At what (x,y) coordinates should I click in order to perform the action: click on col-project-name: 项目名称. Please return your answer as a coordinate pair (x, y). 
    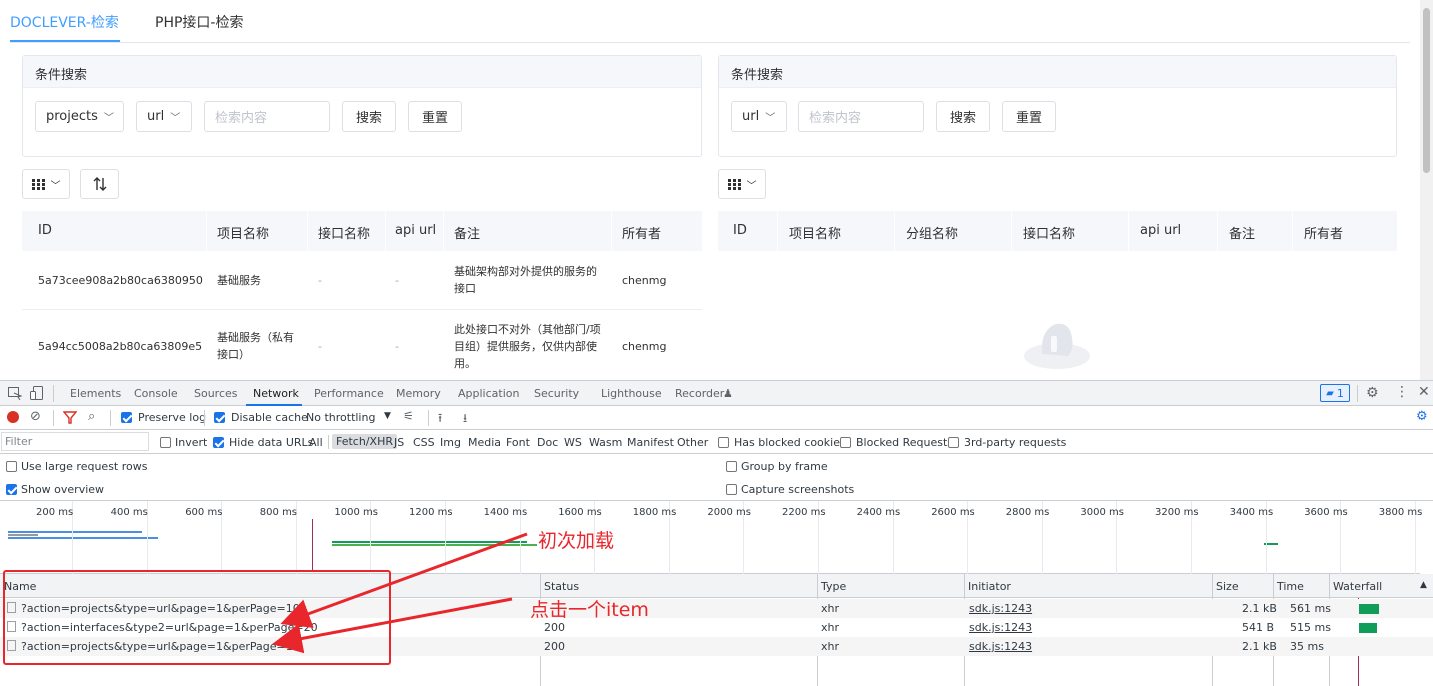
    Looking at the image, I should click on (243, 232).